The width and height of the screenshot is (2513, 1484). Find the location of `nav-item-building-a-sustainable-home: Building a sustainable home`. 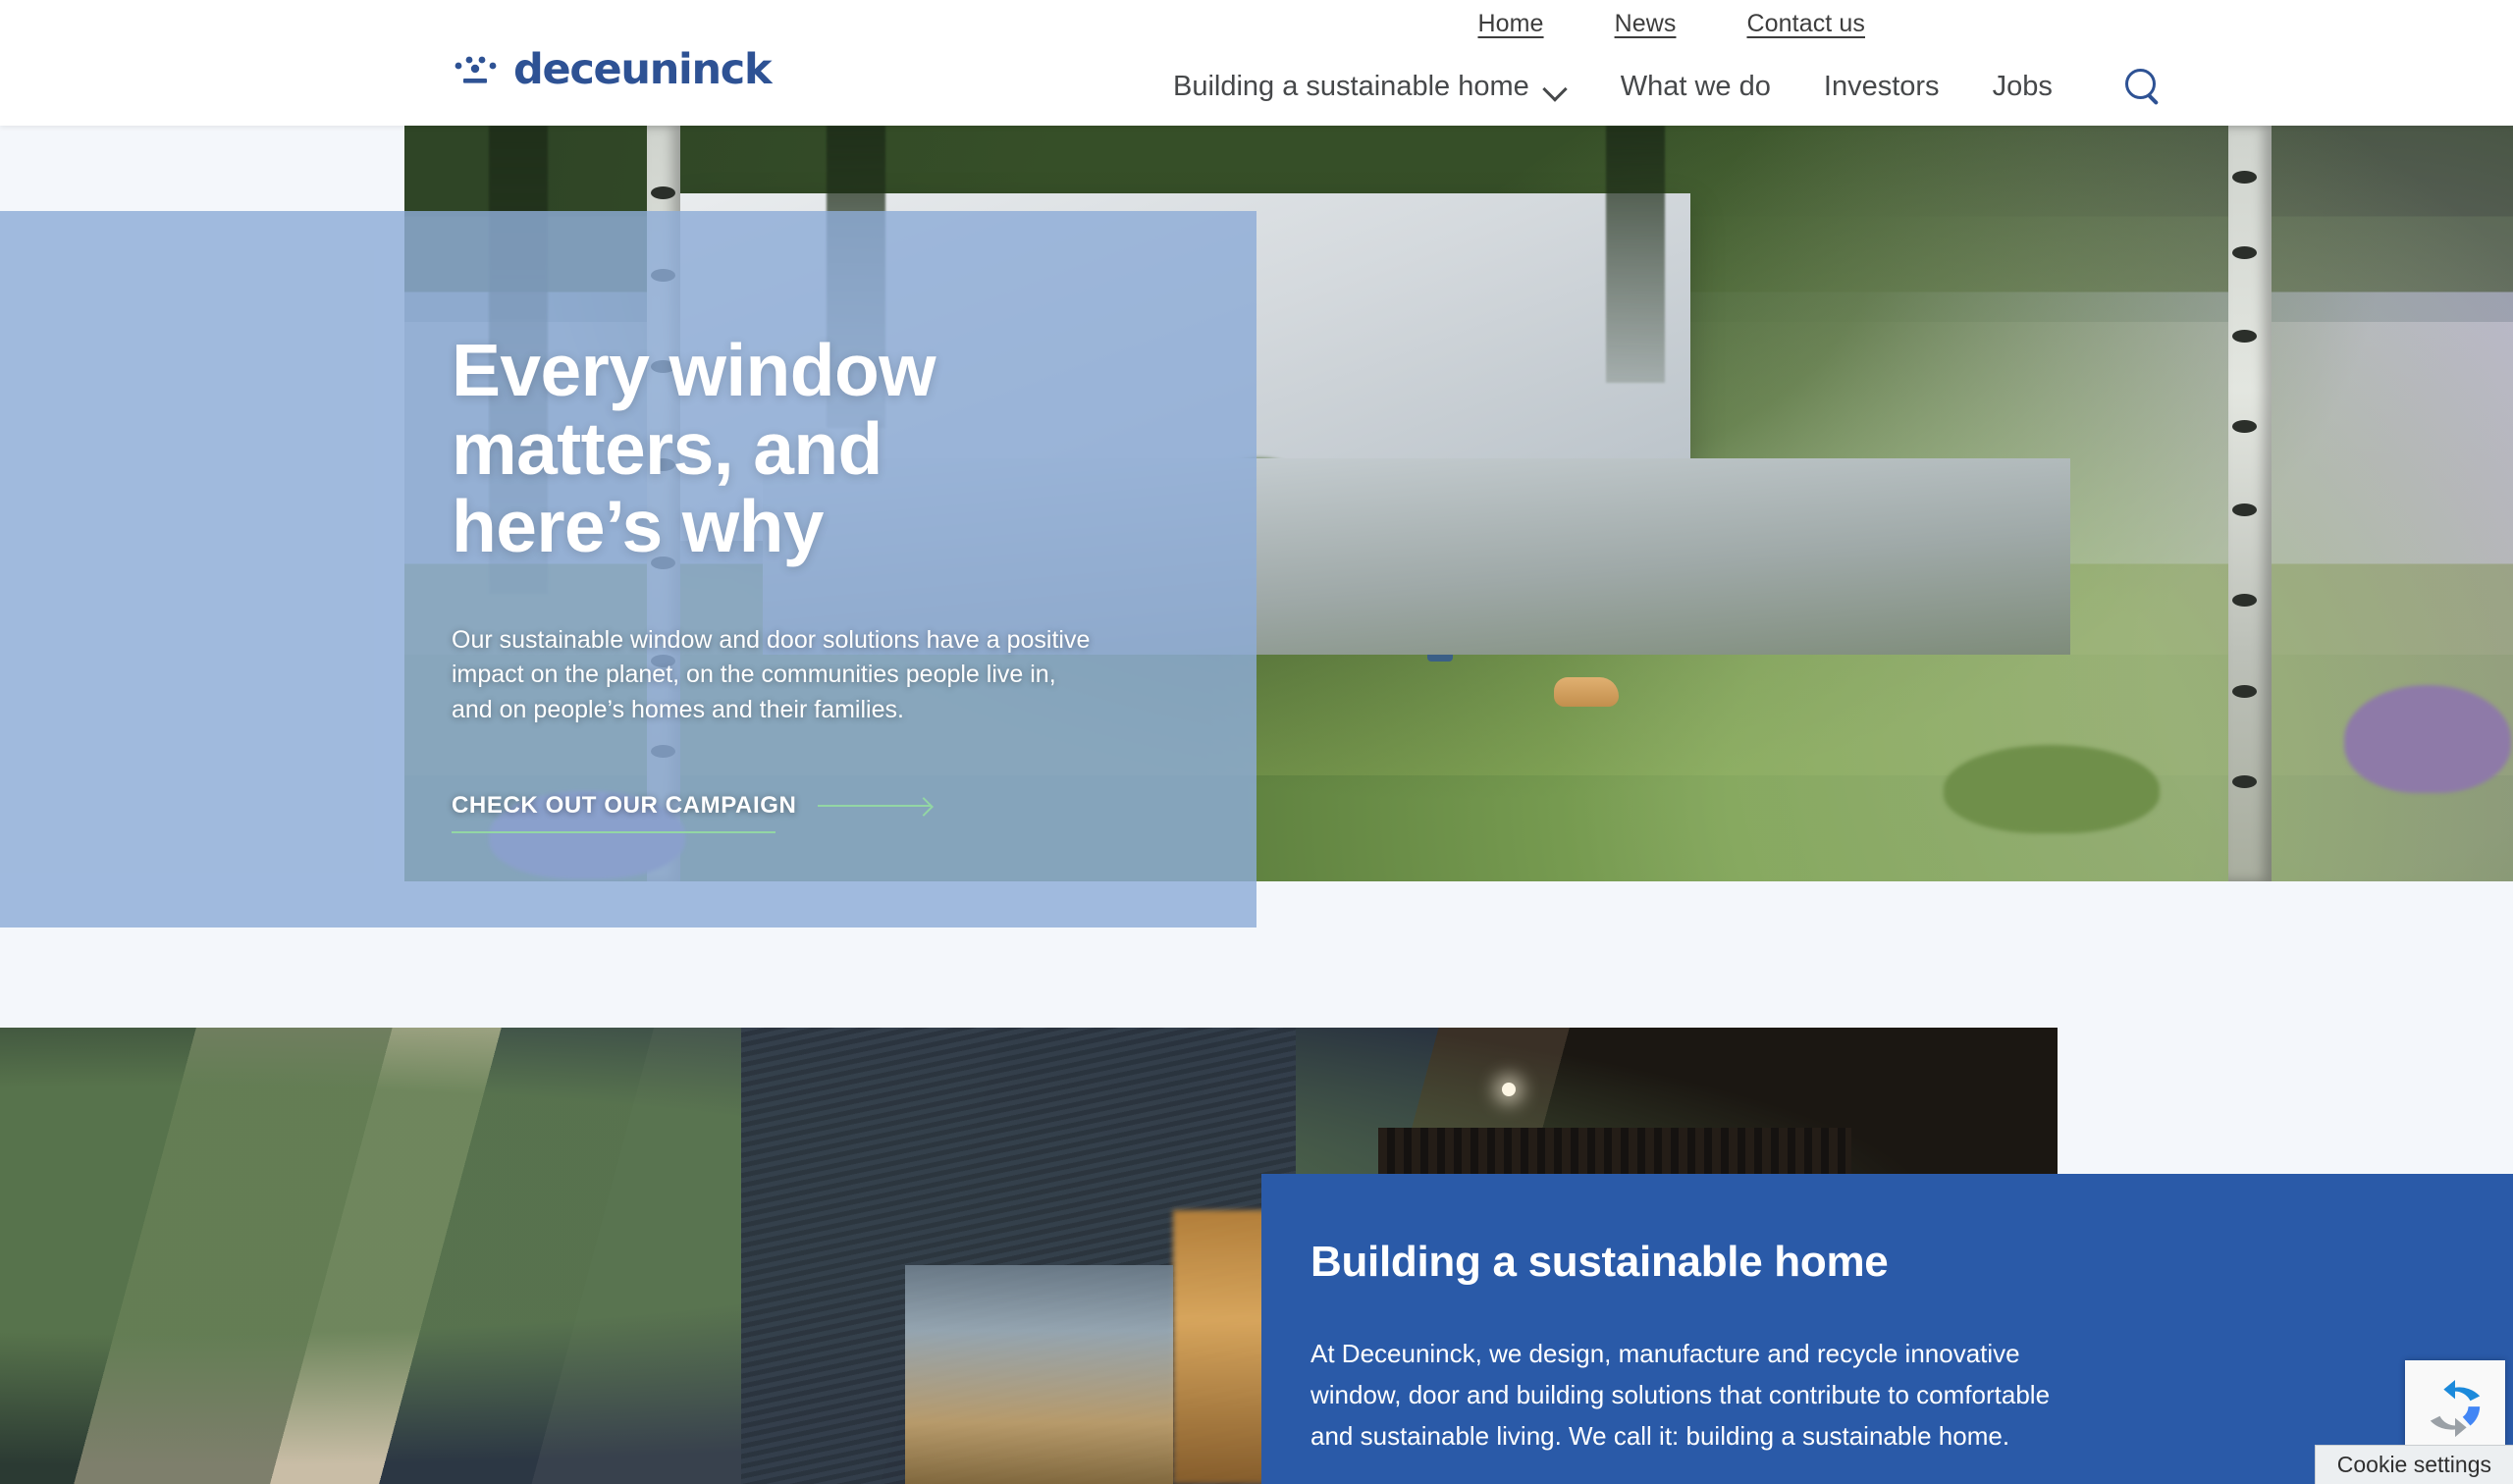

nav-item-building-a-sustainable-home: Building a sustainable home is located at coordinates (1371, 87).